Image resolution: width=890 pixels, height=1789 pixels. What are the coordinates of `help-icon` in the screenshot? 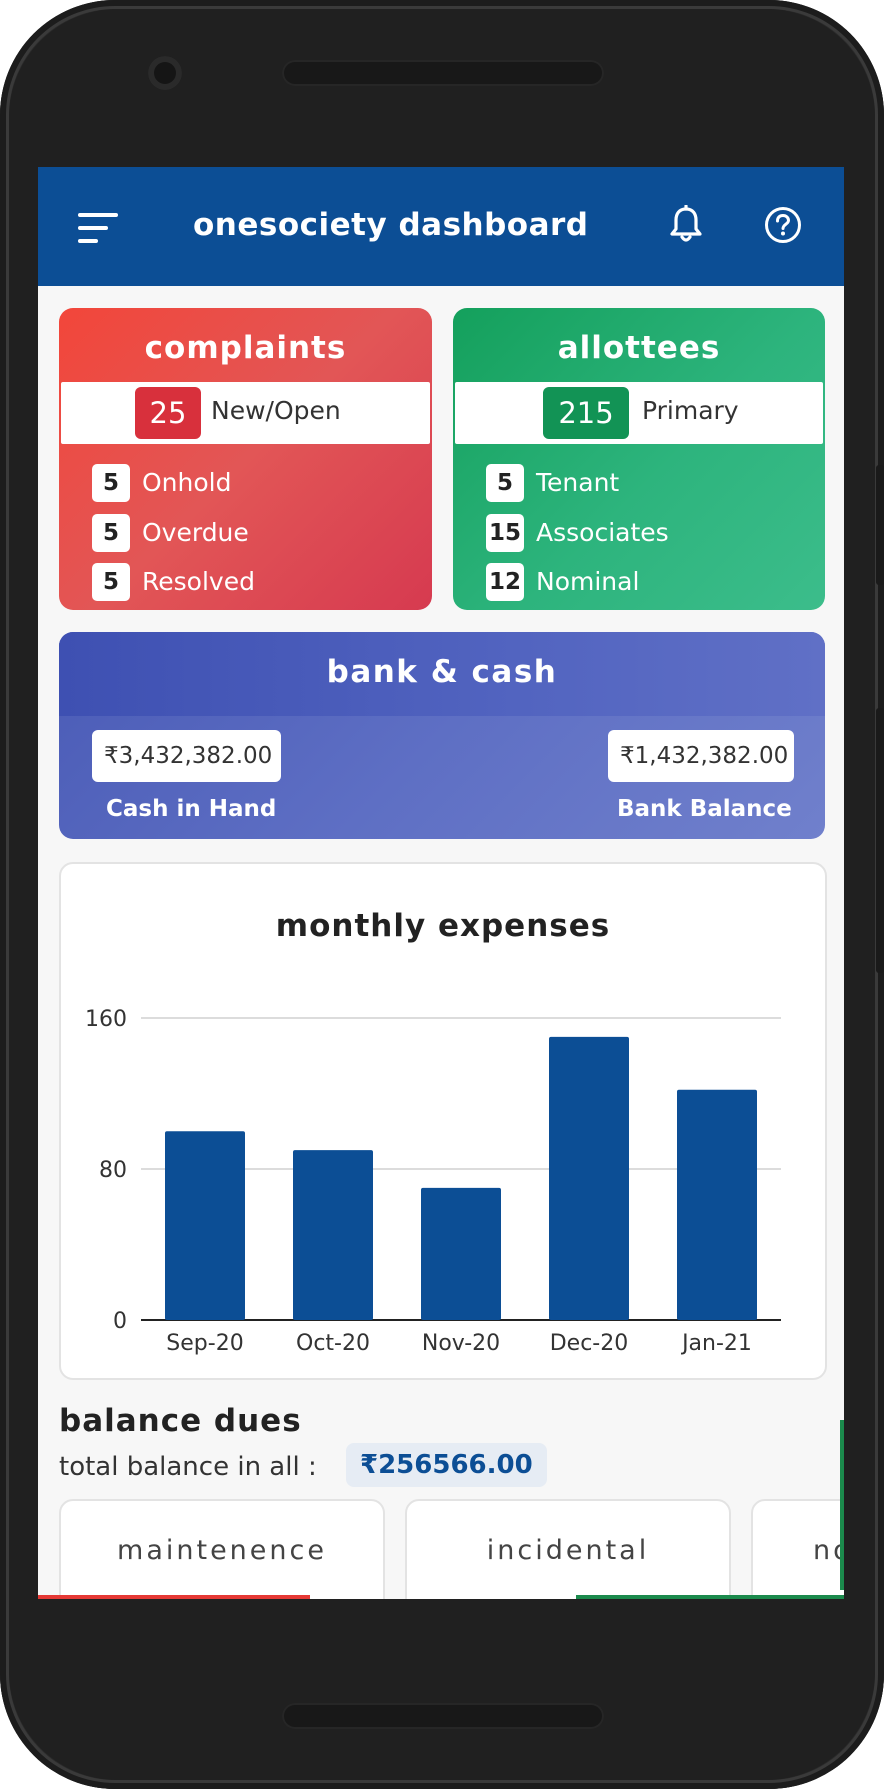 It's located at (783, 225).